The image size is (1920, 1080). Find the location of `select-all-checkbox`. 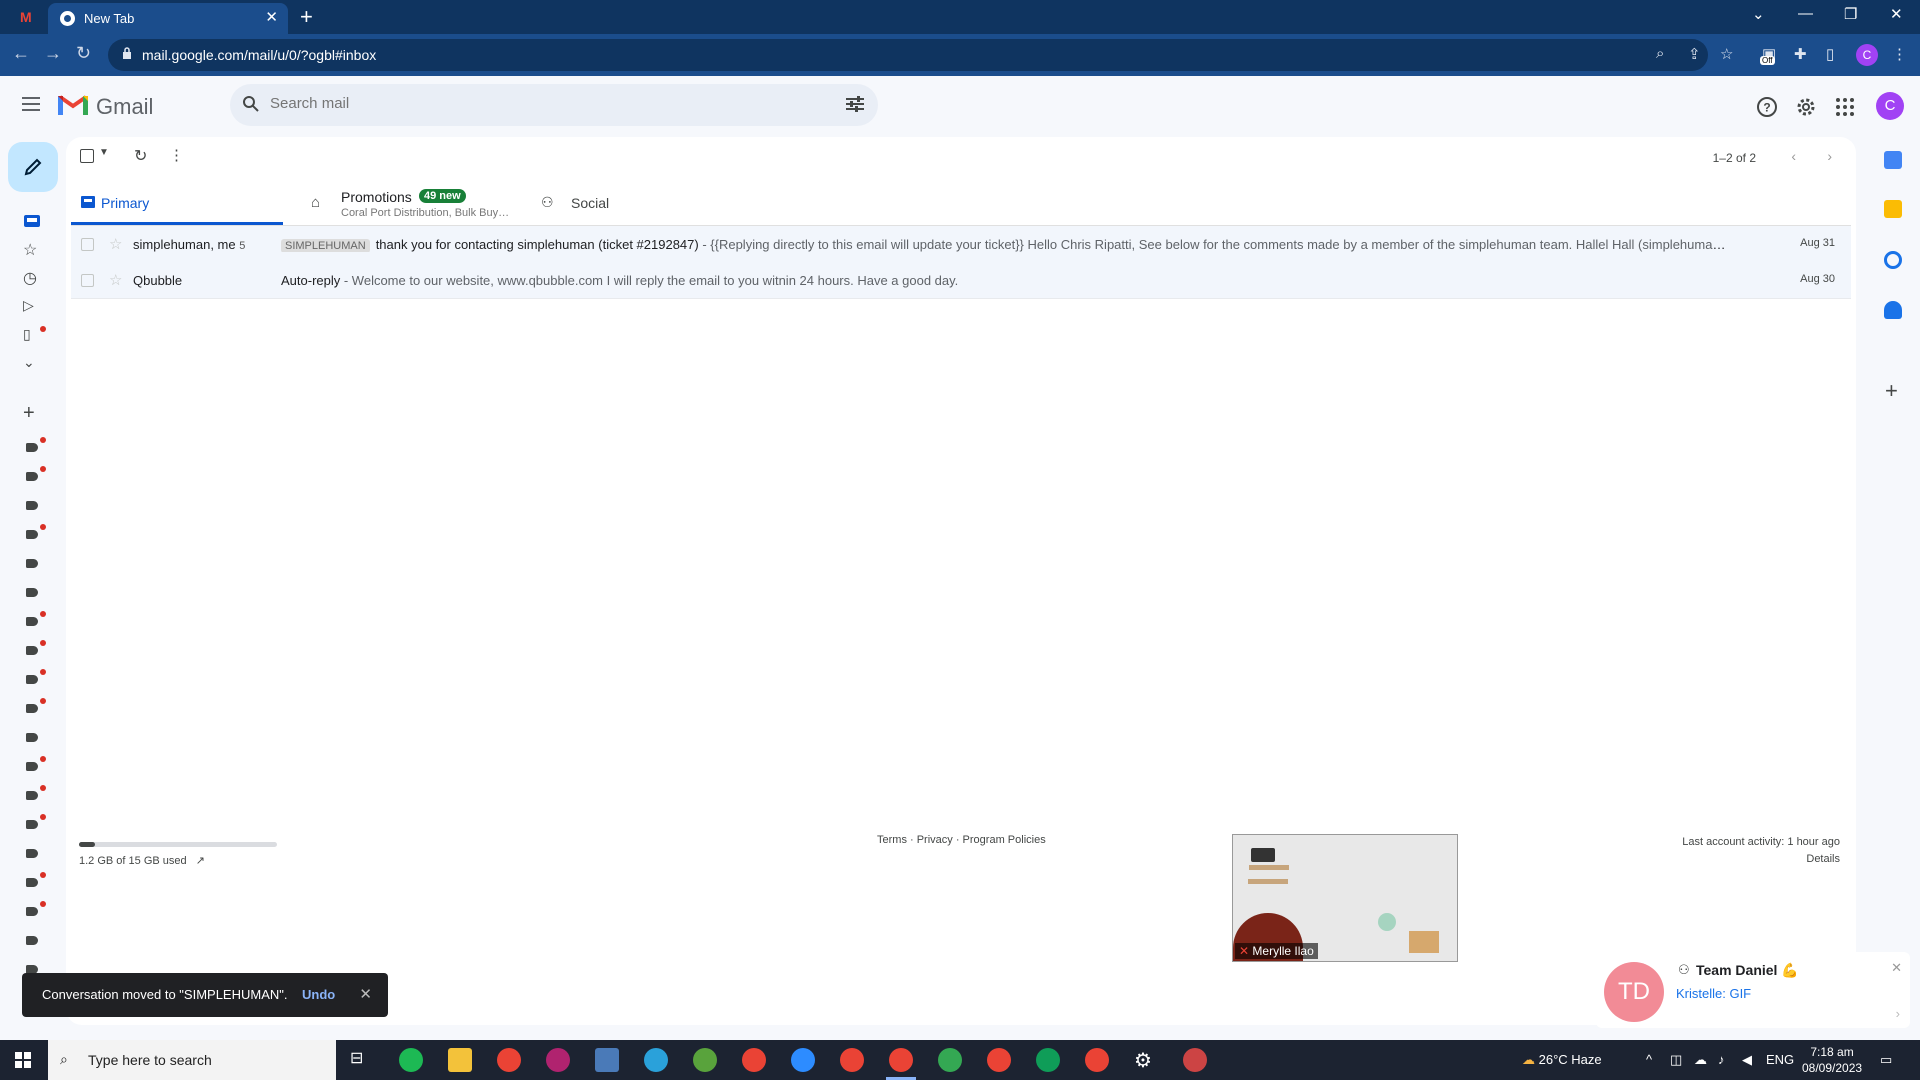

select-all-checkbox is located at coordinates (87, 156).